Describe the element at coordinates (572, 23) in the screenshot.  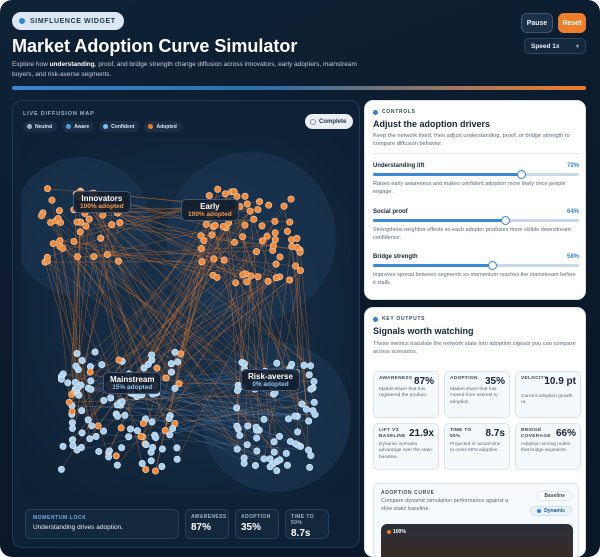
I see `reset-button: Reset` at that location.